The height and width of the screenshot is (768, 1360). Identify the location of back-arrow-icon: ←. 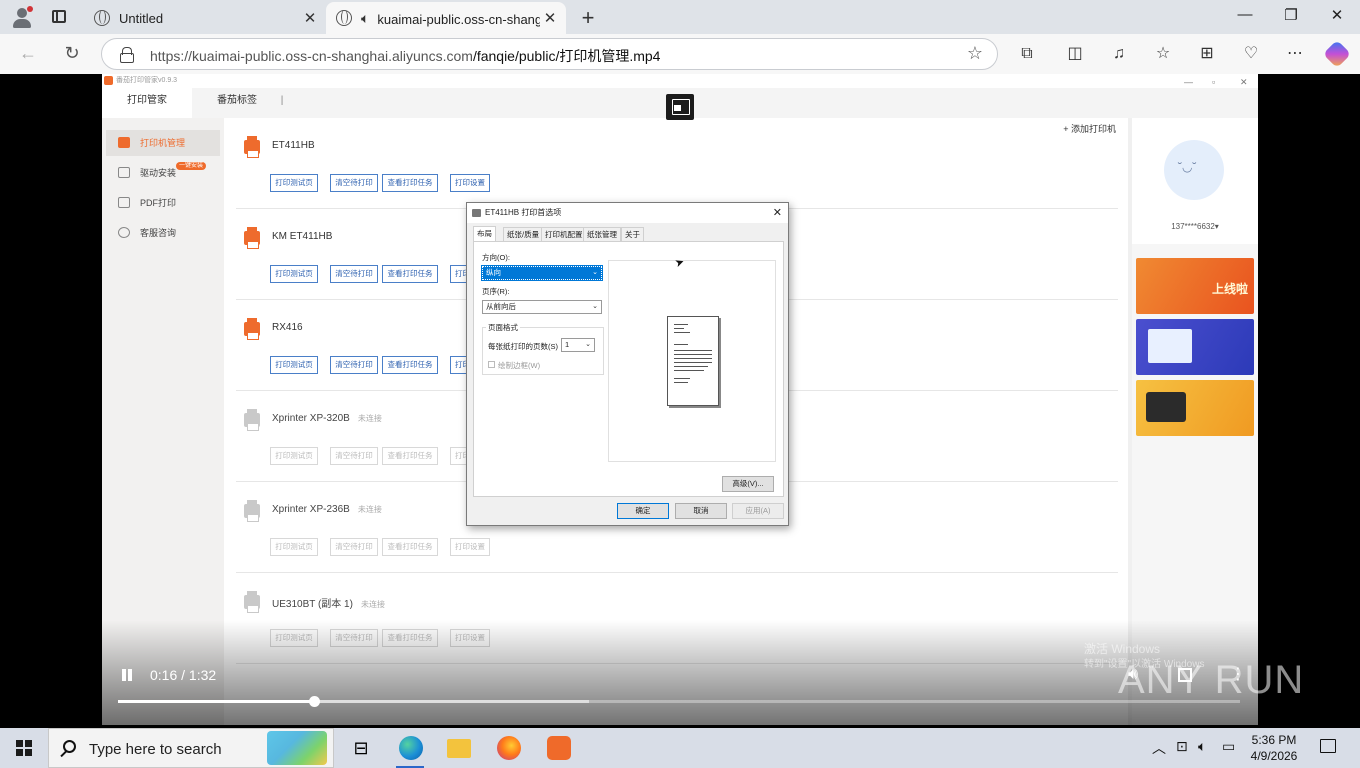
(28, 53).